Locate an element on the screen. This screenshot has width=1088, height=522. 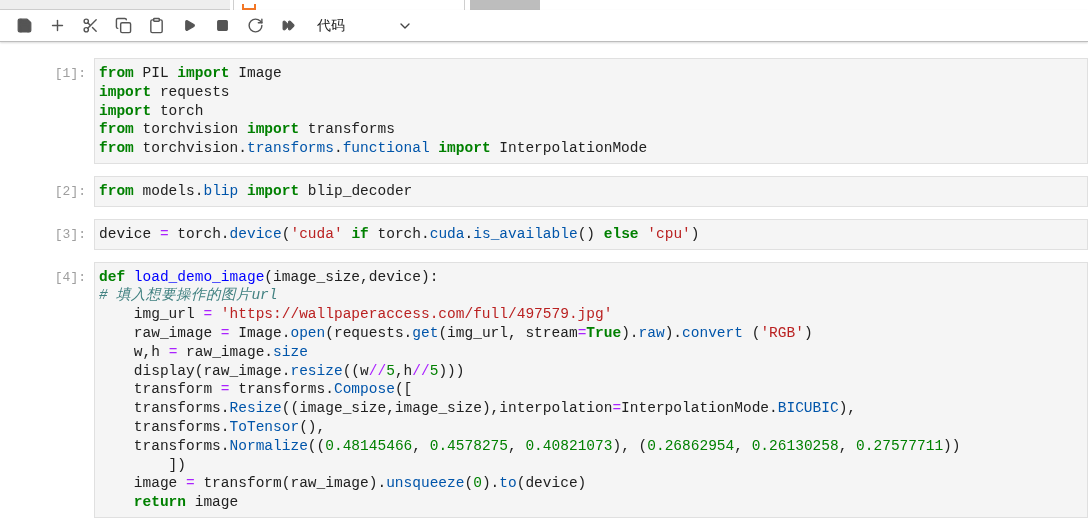
code-line: raw_image = Image.open(requests.get(img_url, stream=True).raw).convert ('RGB') is located at coordinates (472, 333).